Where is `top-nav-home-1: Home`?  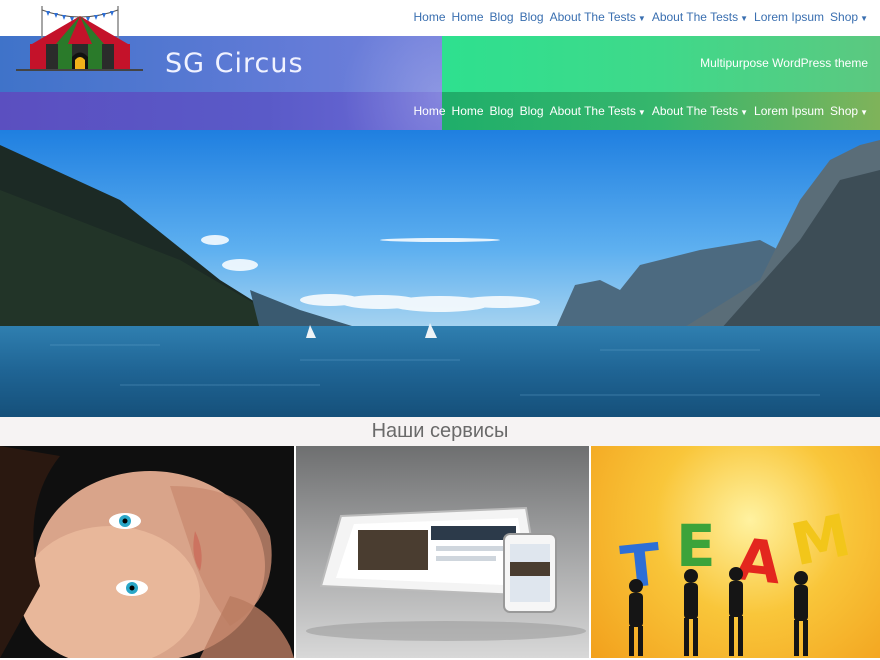
top-nav-home-1: Home is located at coordinates (430, 17).